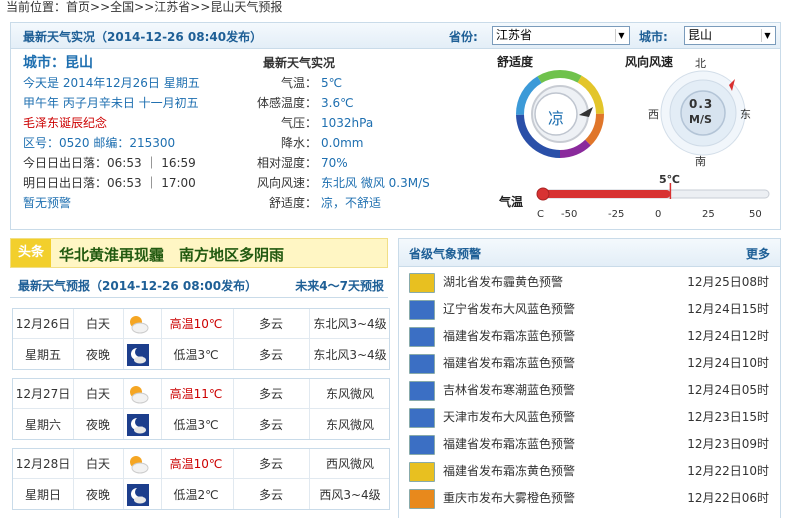 The height and width of the screenshot is (518, 788). What do you see at coordinates (509, 498) in the screenshot?
I see `warning-text: 重庆市发布大雾橙色预警` at bounding box center [509, 498].